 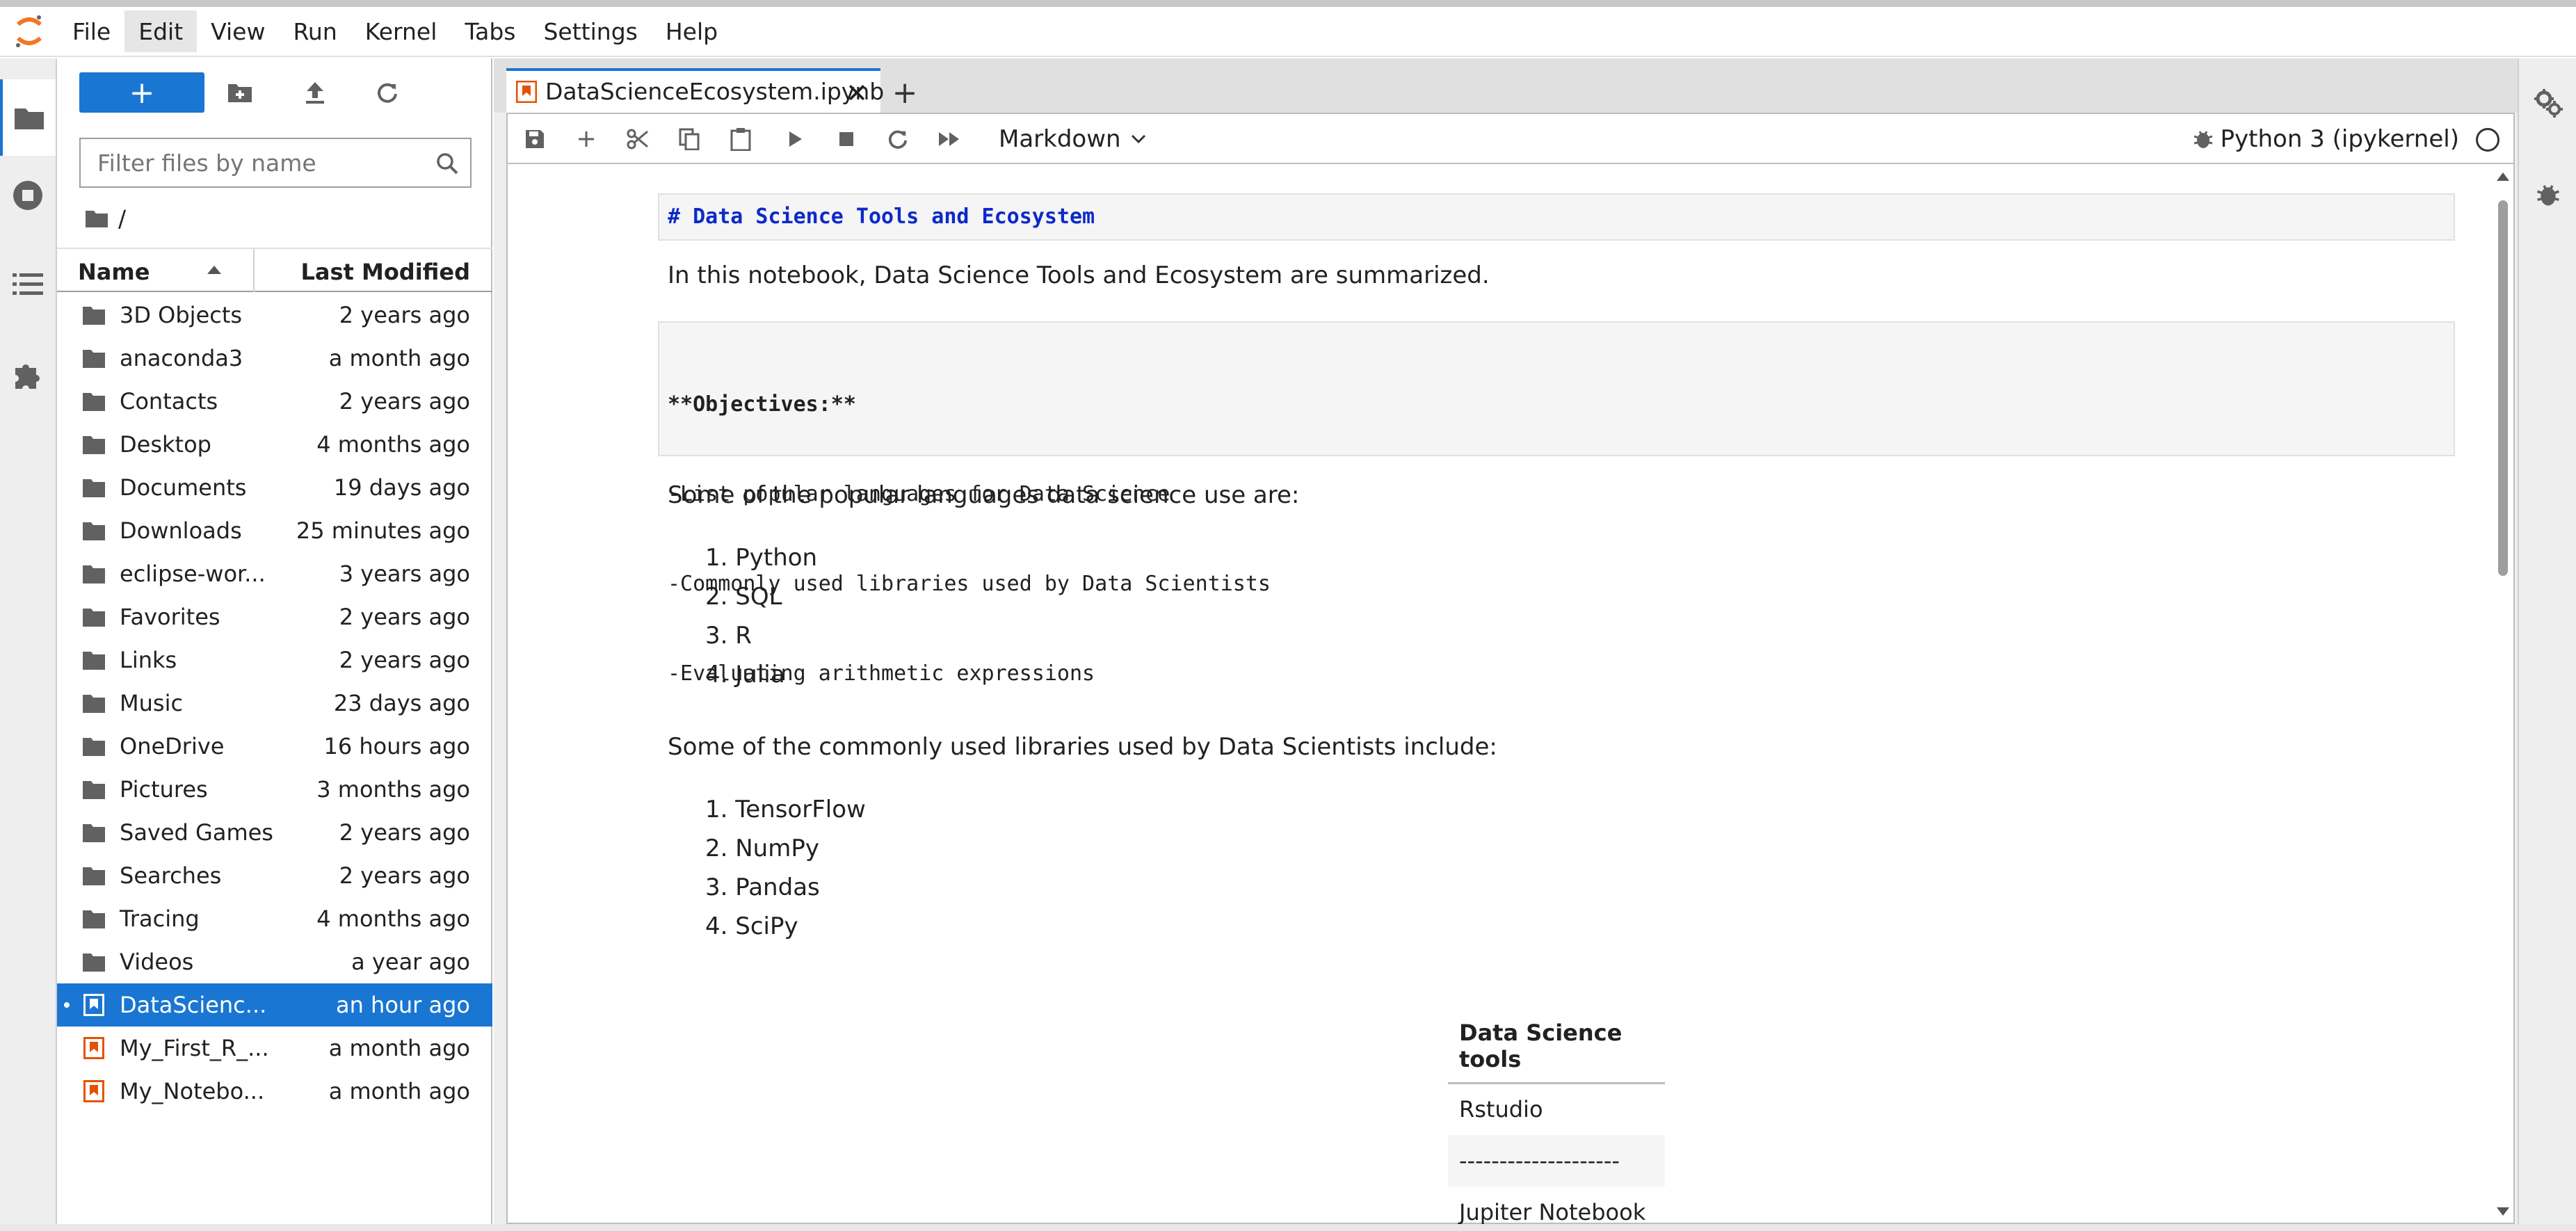 What do you see at coordinates (404, 574) in the screenshot?
I see `file-modified: 3 years ago` at bounding box center [404, 574].